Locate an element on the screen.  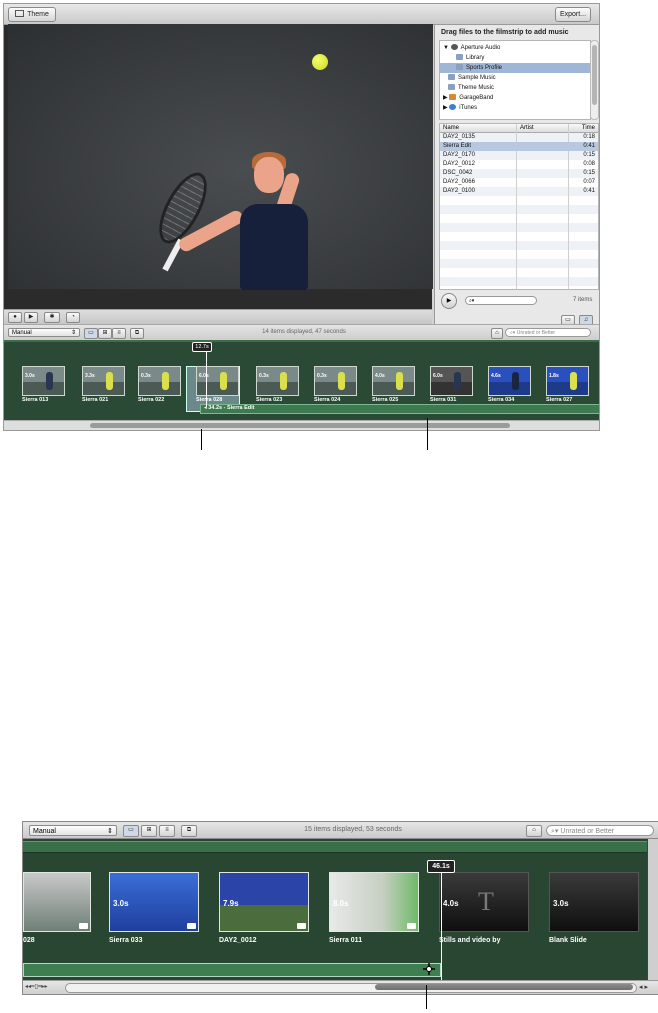
clip-name: Stills and video by is located at coordinates (470, 940).